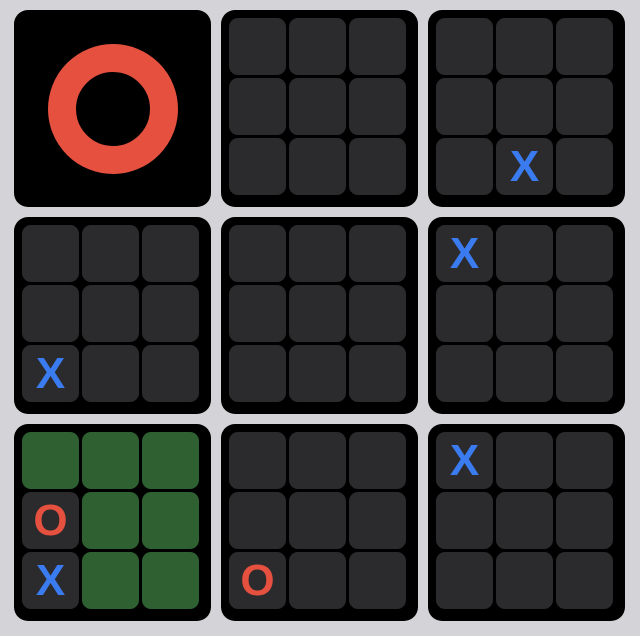  I want to click on o-mark-large, so click(112, 108).